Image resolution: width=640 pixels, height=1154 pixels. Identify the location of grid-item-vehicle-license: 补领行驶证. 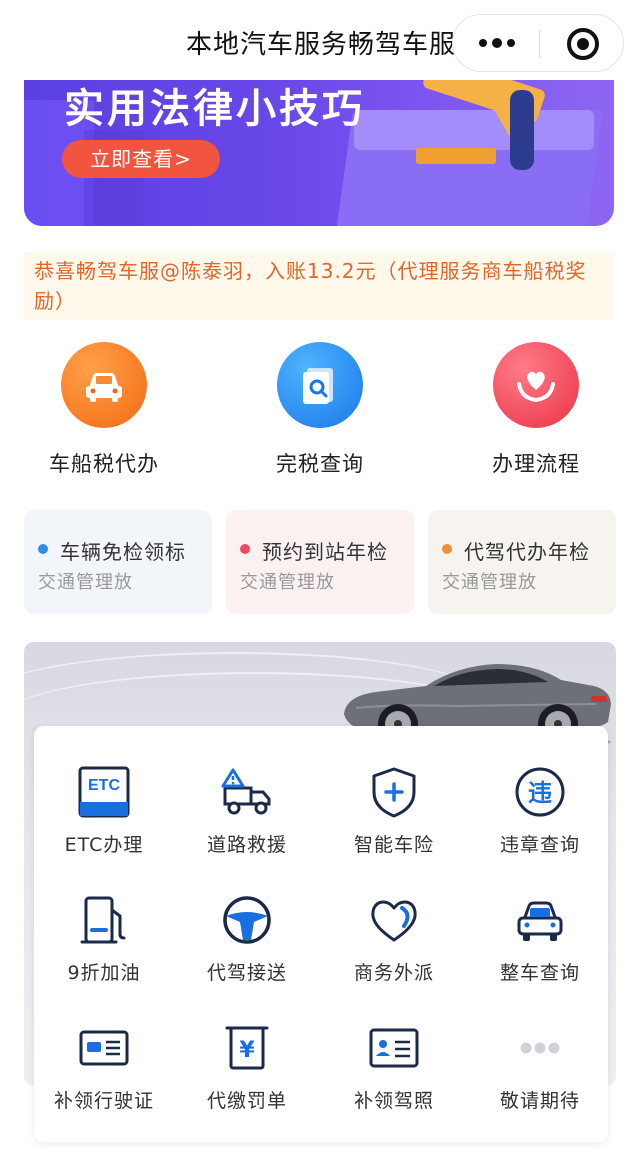
(104, 1077).